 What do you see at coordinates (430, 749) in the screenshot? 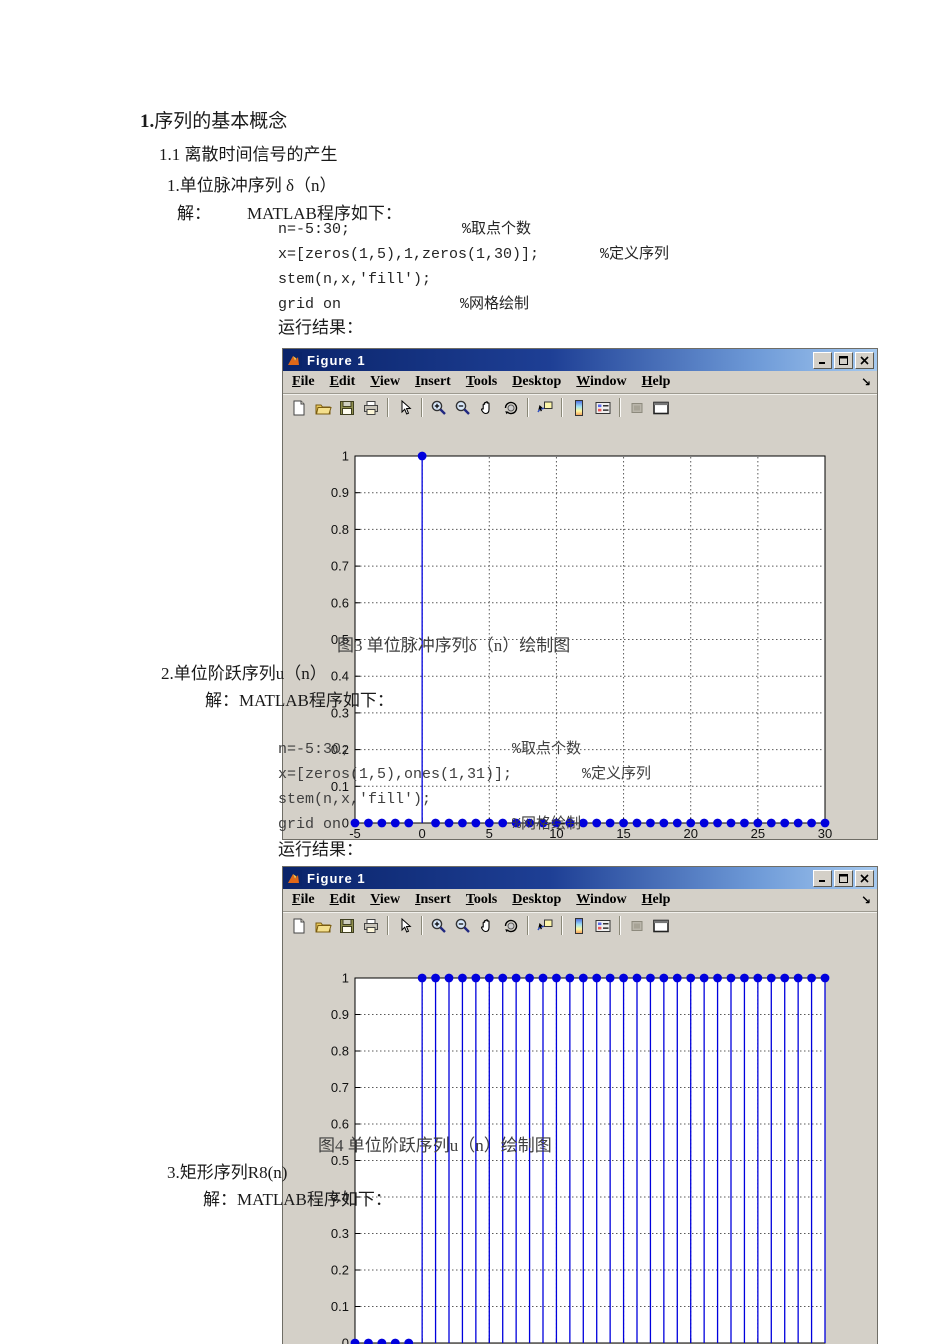
I see `code2-line-1: n=-5:30; %取点个数` at bounding box center [430, 749].